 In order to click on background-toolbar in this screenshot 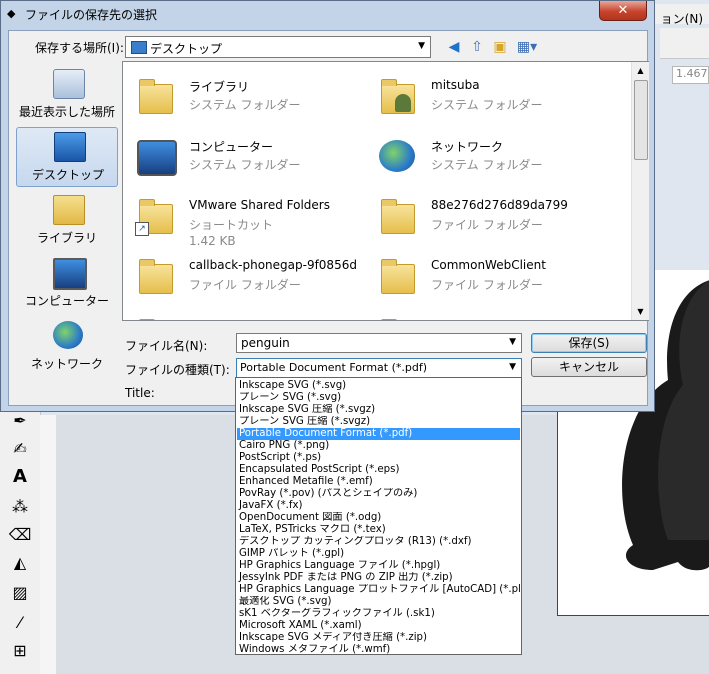, I will do `click(684, 43)`.